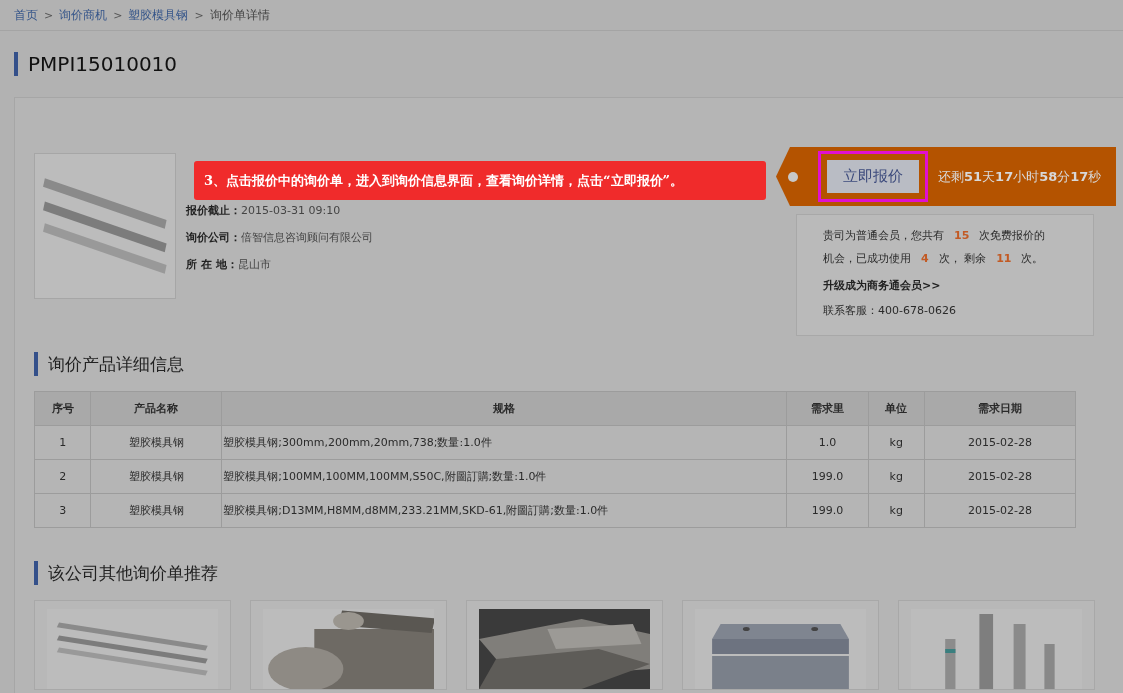 The width and height of the screenshot is (1123, 693). What do you see at coordinates (62, 510) in the screenshot?
I see `table-cell: 3` at bounding box center [62, 510].